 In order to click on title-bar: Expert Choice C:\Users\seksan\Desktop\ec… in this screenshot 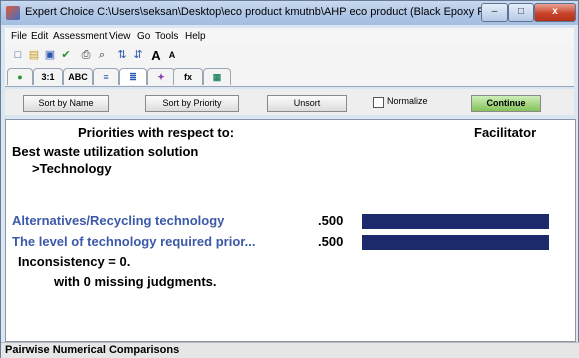, I will do `click(289, 13)`.